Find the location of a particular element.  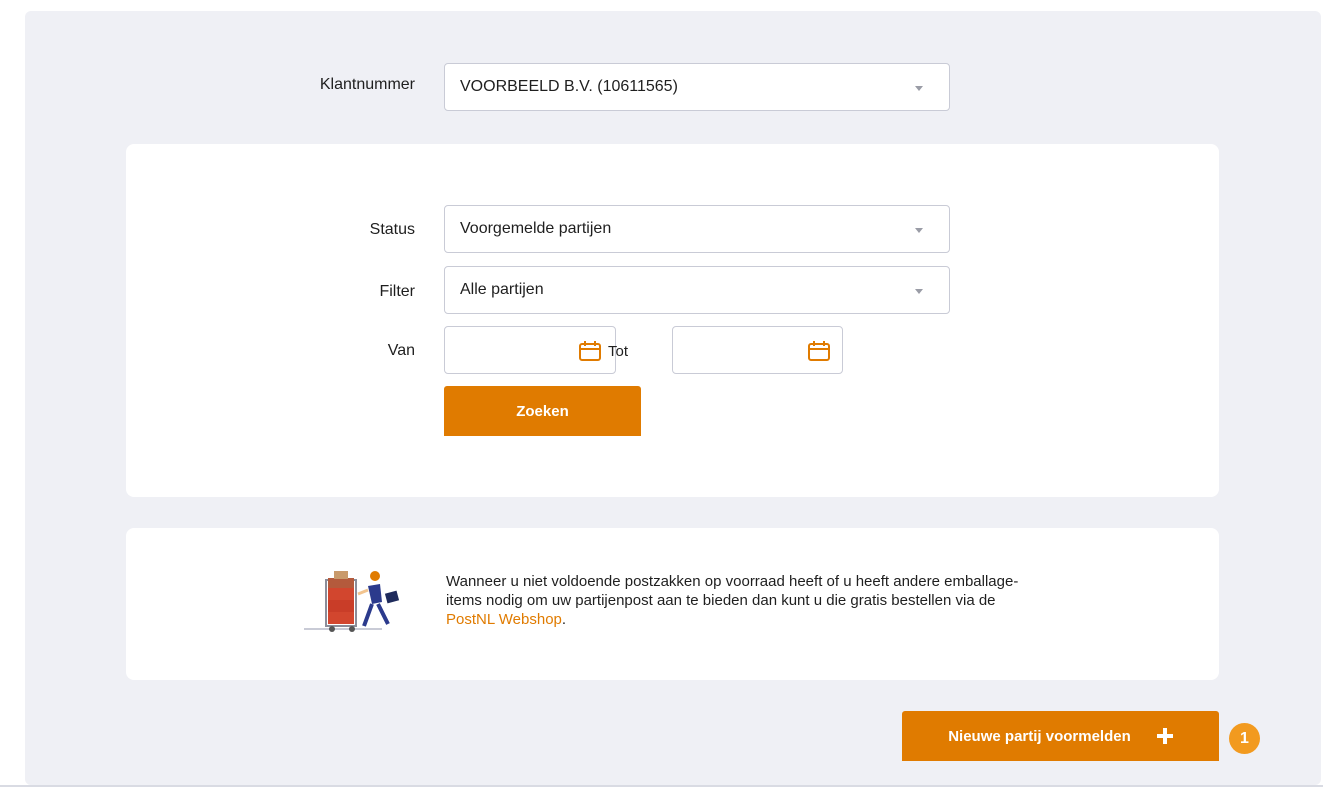

status-select: Voorgemelde partijen is located at coordinates (697, 229).